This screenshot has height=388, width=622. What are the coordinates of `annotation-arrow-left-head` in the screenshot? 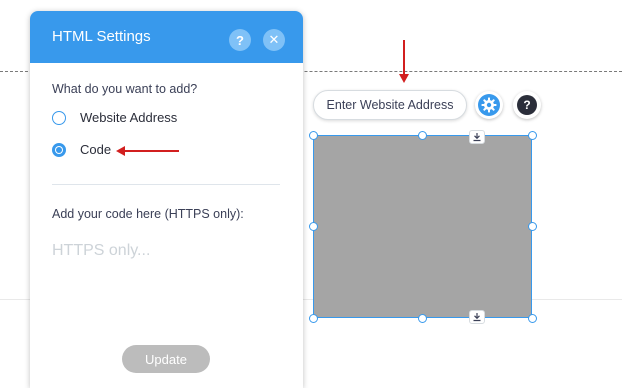 It's located at (120, 151).